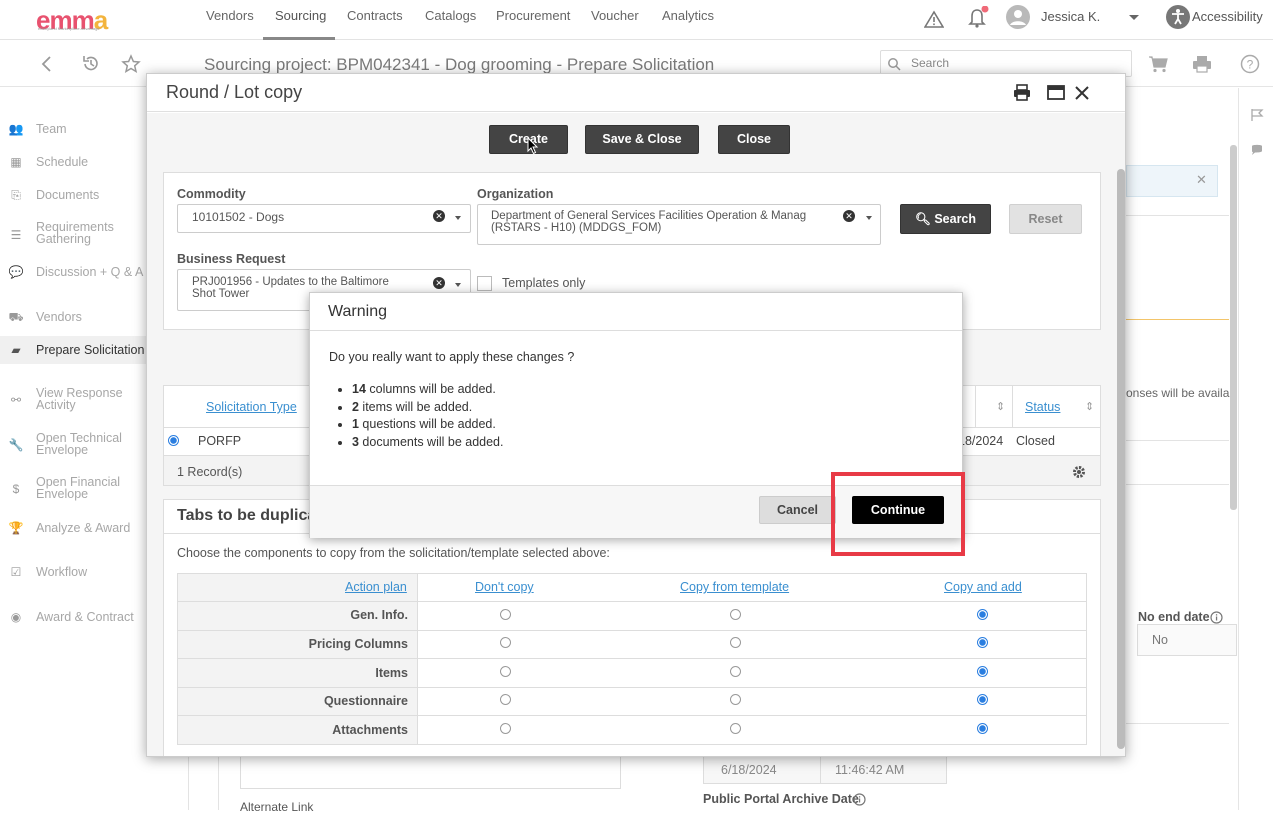 This screenshot has height=814, width=1273. What do you see at coordinates (76, 272) in the screenshot?
I see `sidebar-item-discussion: 💬 Discussion + Q & A` at bounding box center [76, 272].